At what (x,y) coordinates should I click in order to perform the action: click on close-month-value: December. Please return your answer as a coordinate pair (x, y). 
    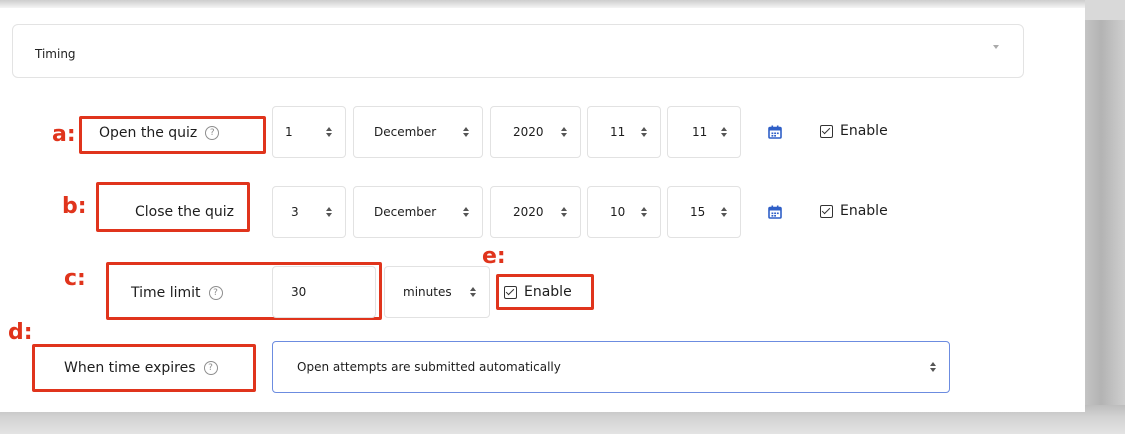
    Looking at the image, I should click on (405, 212).